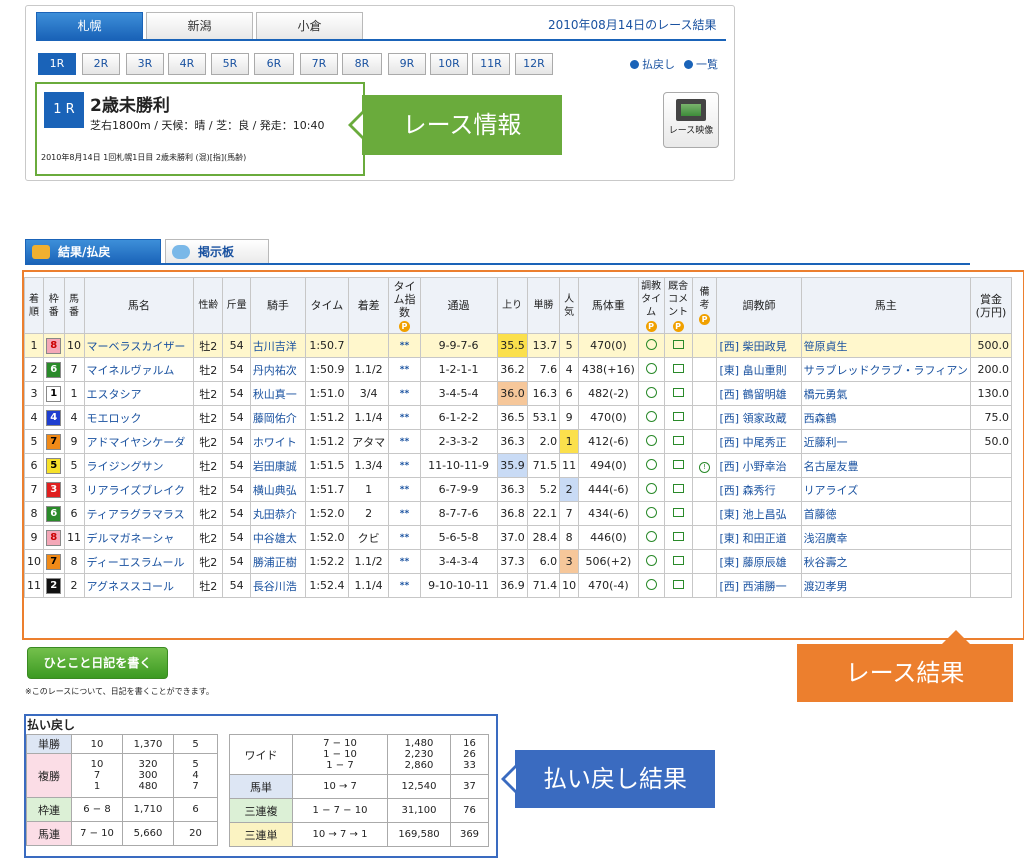 Image resolution: width=1024 pixels, height=861 pixels. I want to click on race-button-9r: 9R, so click(407, 64).